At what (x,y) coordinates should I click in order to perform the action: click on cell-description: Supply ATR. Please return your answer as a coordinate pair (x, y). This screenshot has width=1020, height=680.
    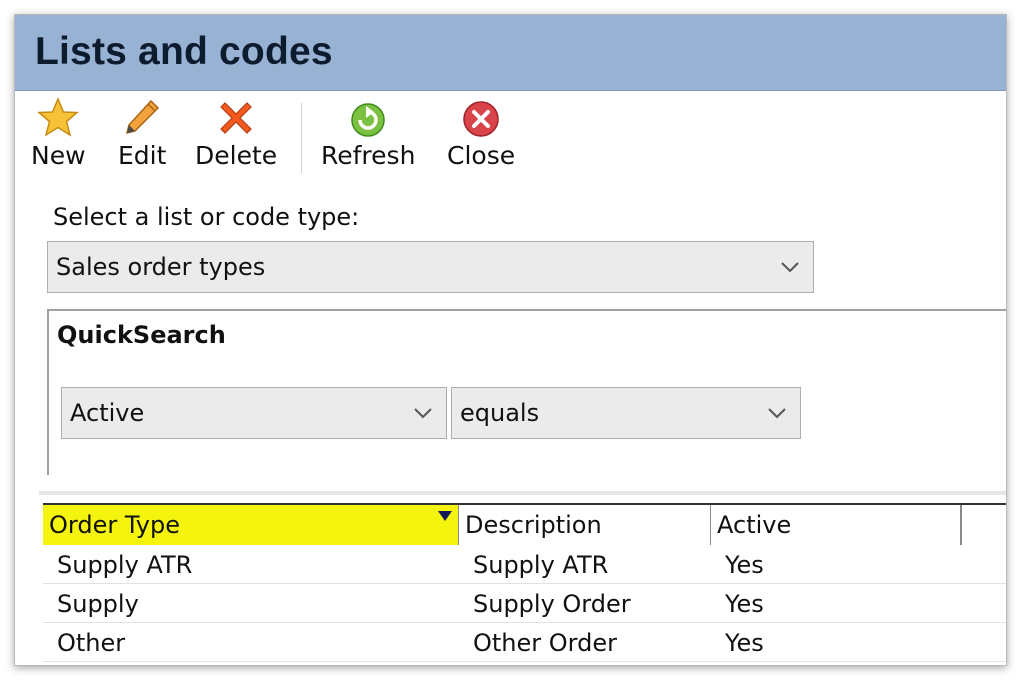
    Looking at the image, I should click on (541, 564).